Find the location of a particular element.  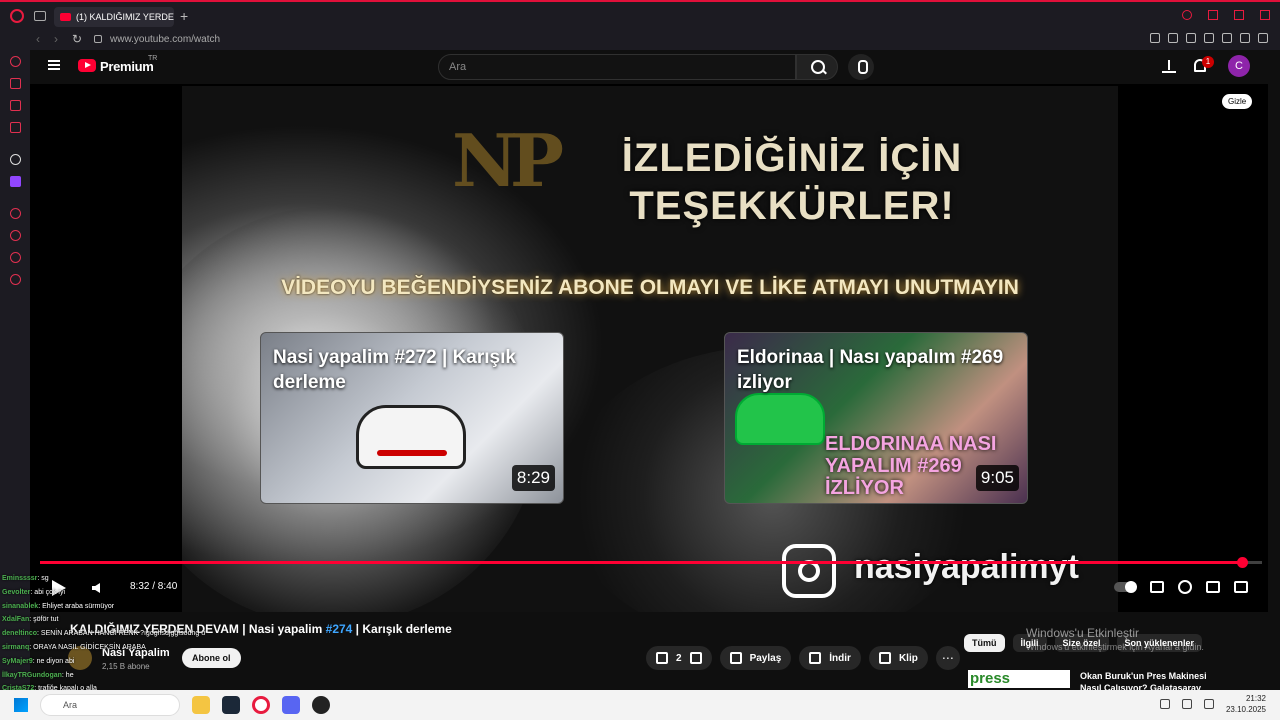

fullscreen-icon is located at coordinates (1241, 587).